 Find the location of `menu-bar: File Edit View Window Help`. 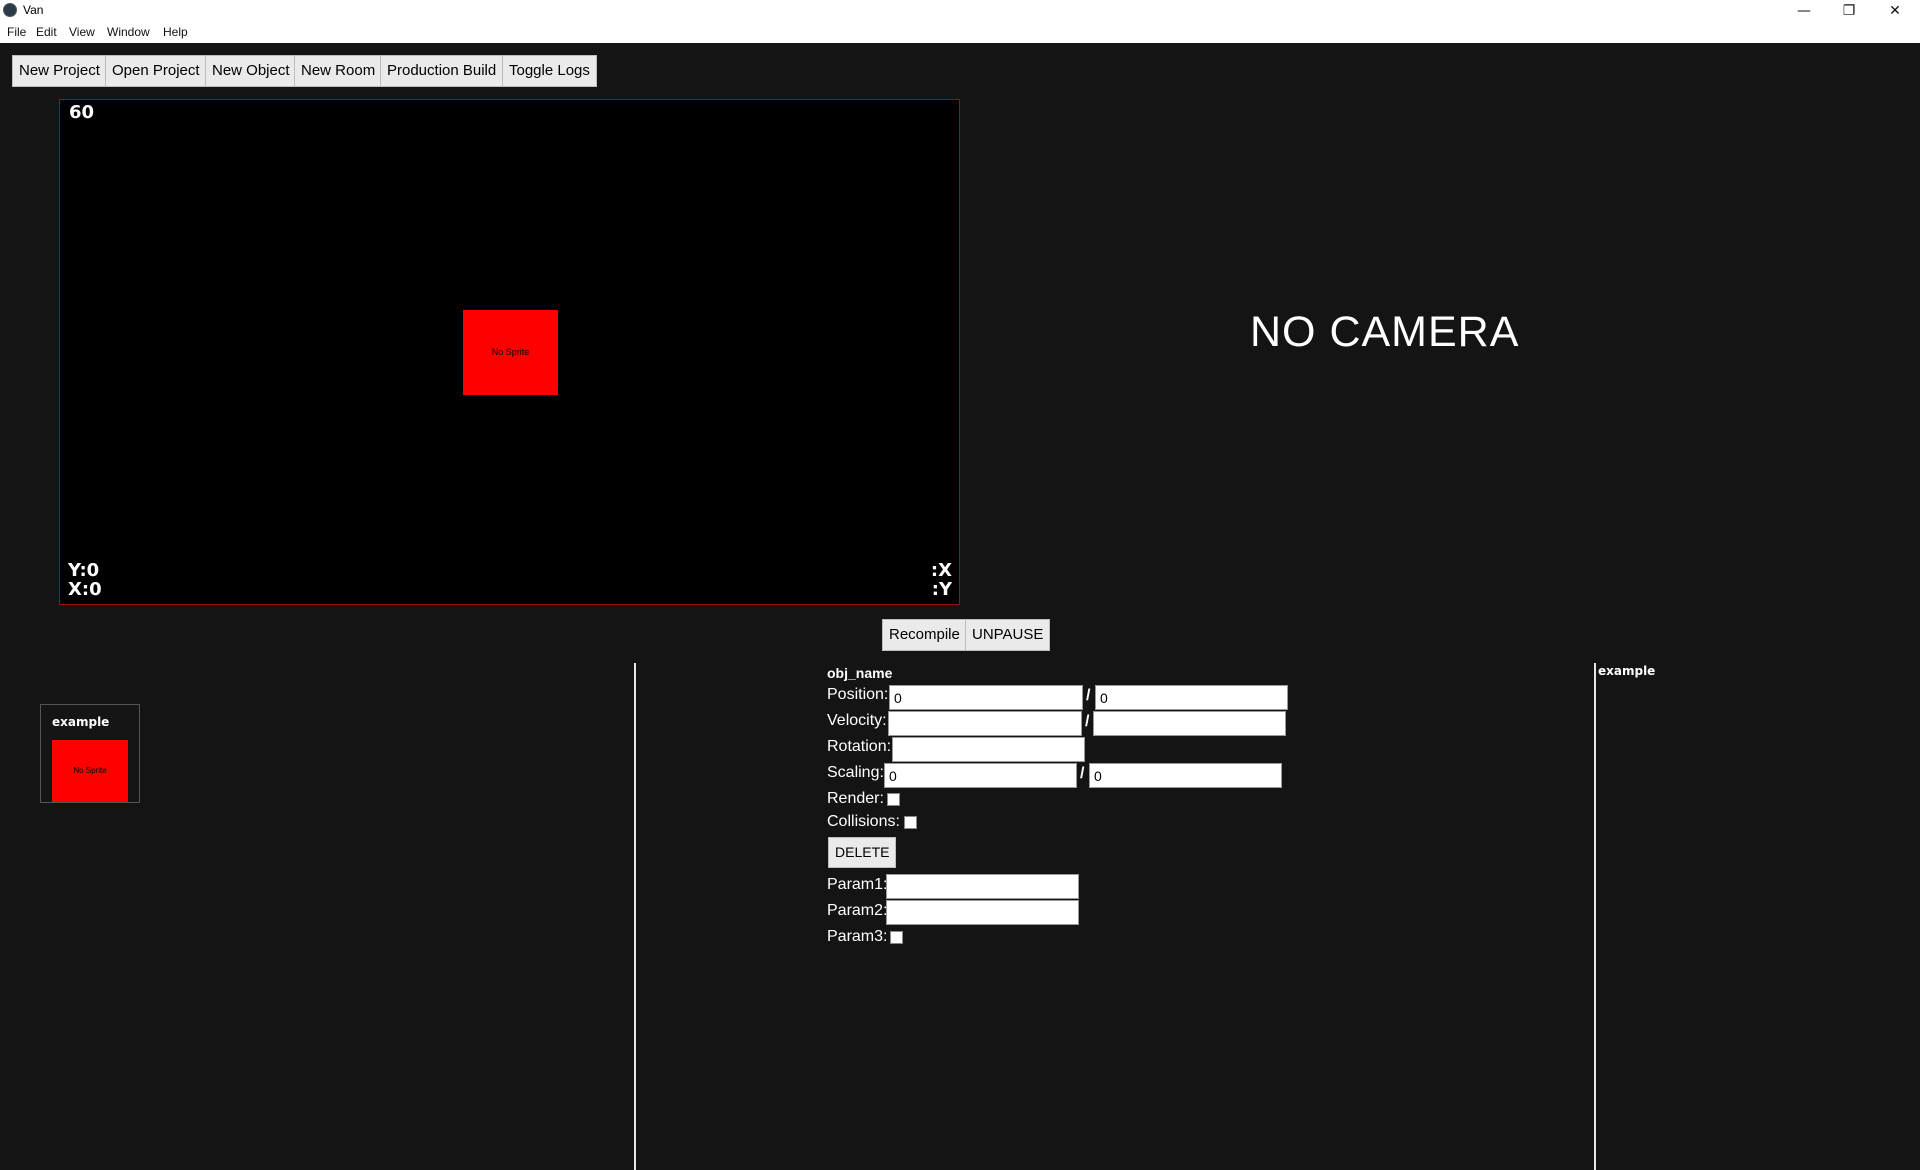

menu-bar: File Edit View Window Help is located at coordinates (960, 32).